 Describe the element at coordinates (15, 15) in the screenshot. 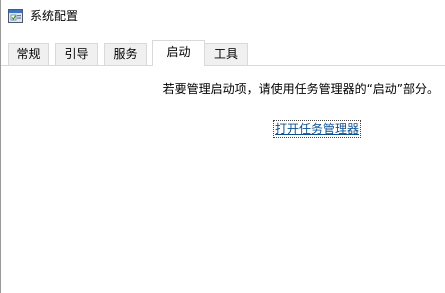

I see `msconfig-window-icon` at that location.